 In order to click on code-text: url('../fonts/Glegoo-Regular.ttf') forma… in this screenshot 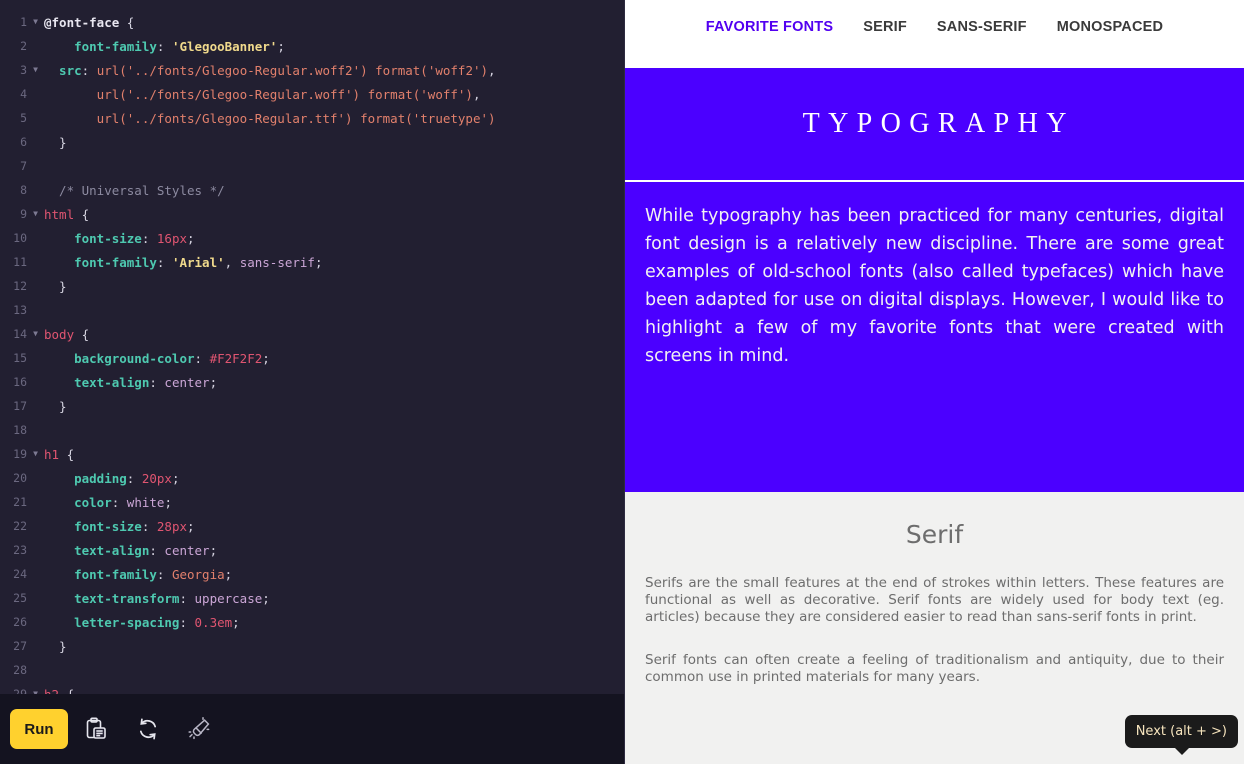, I will do `click(270, 118)`.